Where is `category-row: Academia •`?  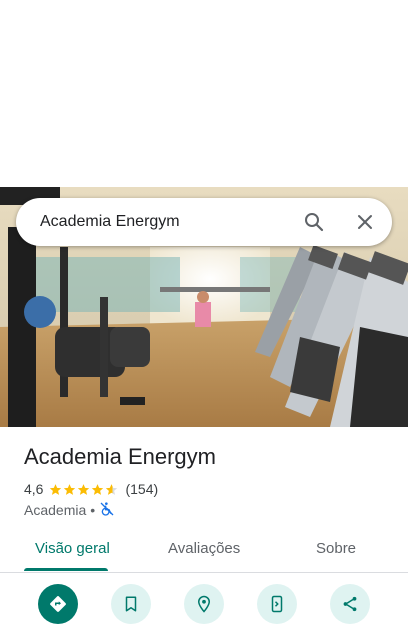
category-row: Academia • is located at coordinates (69, 510).